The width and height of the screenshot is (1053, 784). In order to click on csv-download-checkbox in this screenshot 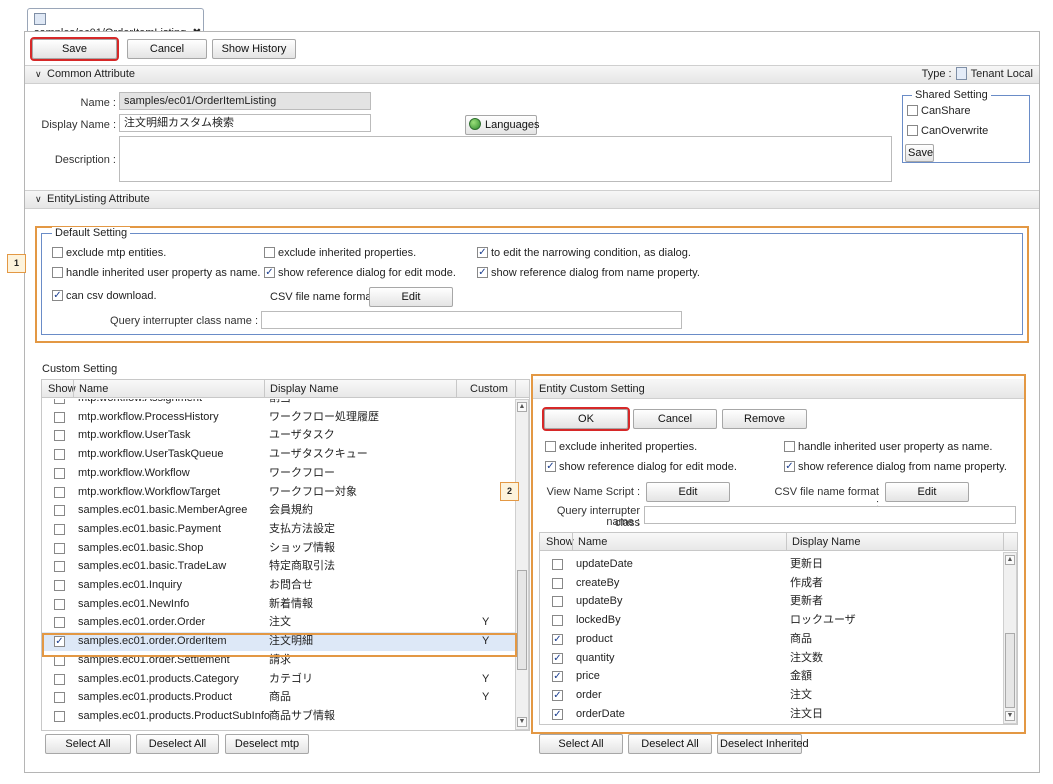, I will do `click(57, 295)`.